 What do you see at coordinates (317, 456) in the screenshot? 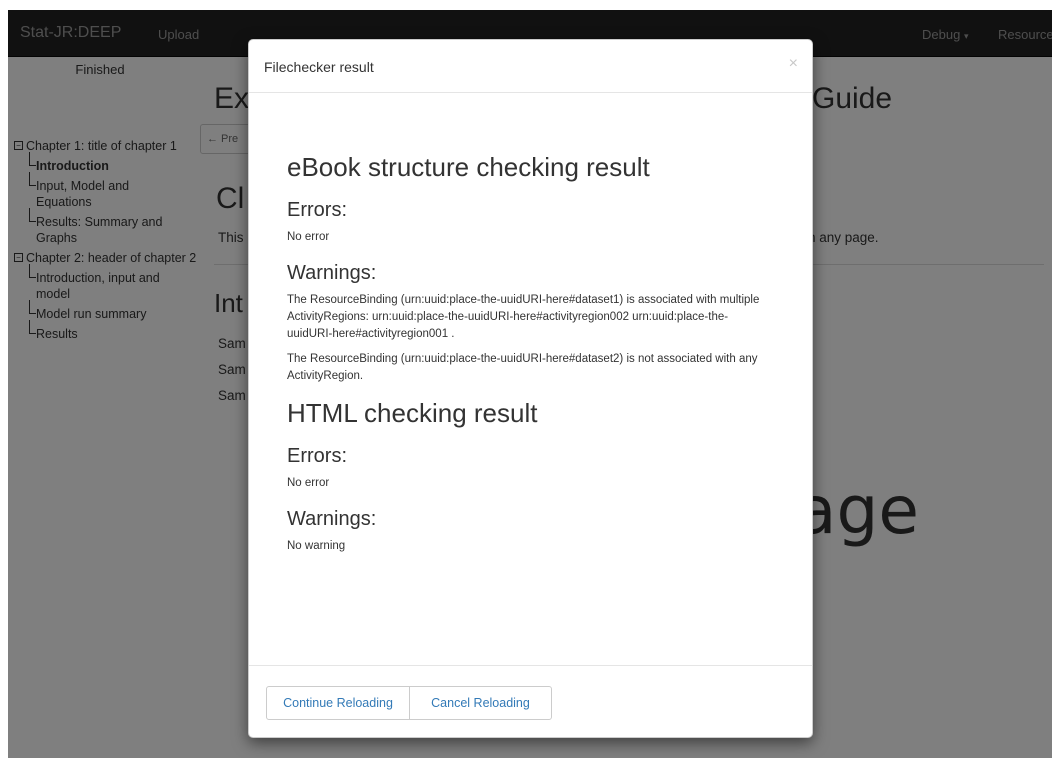
I see `html-errors-heading: Errors:` at bounding box center [317, 456].